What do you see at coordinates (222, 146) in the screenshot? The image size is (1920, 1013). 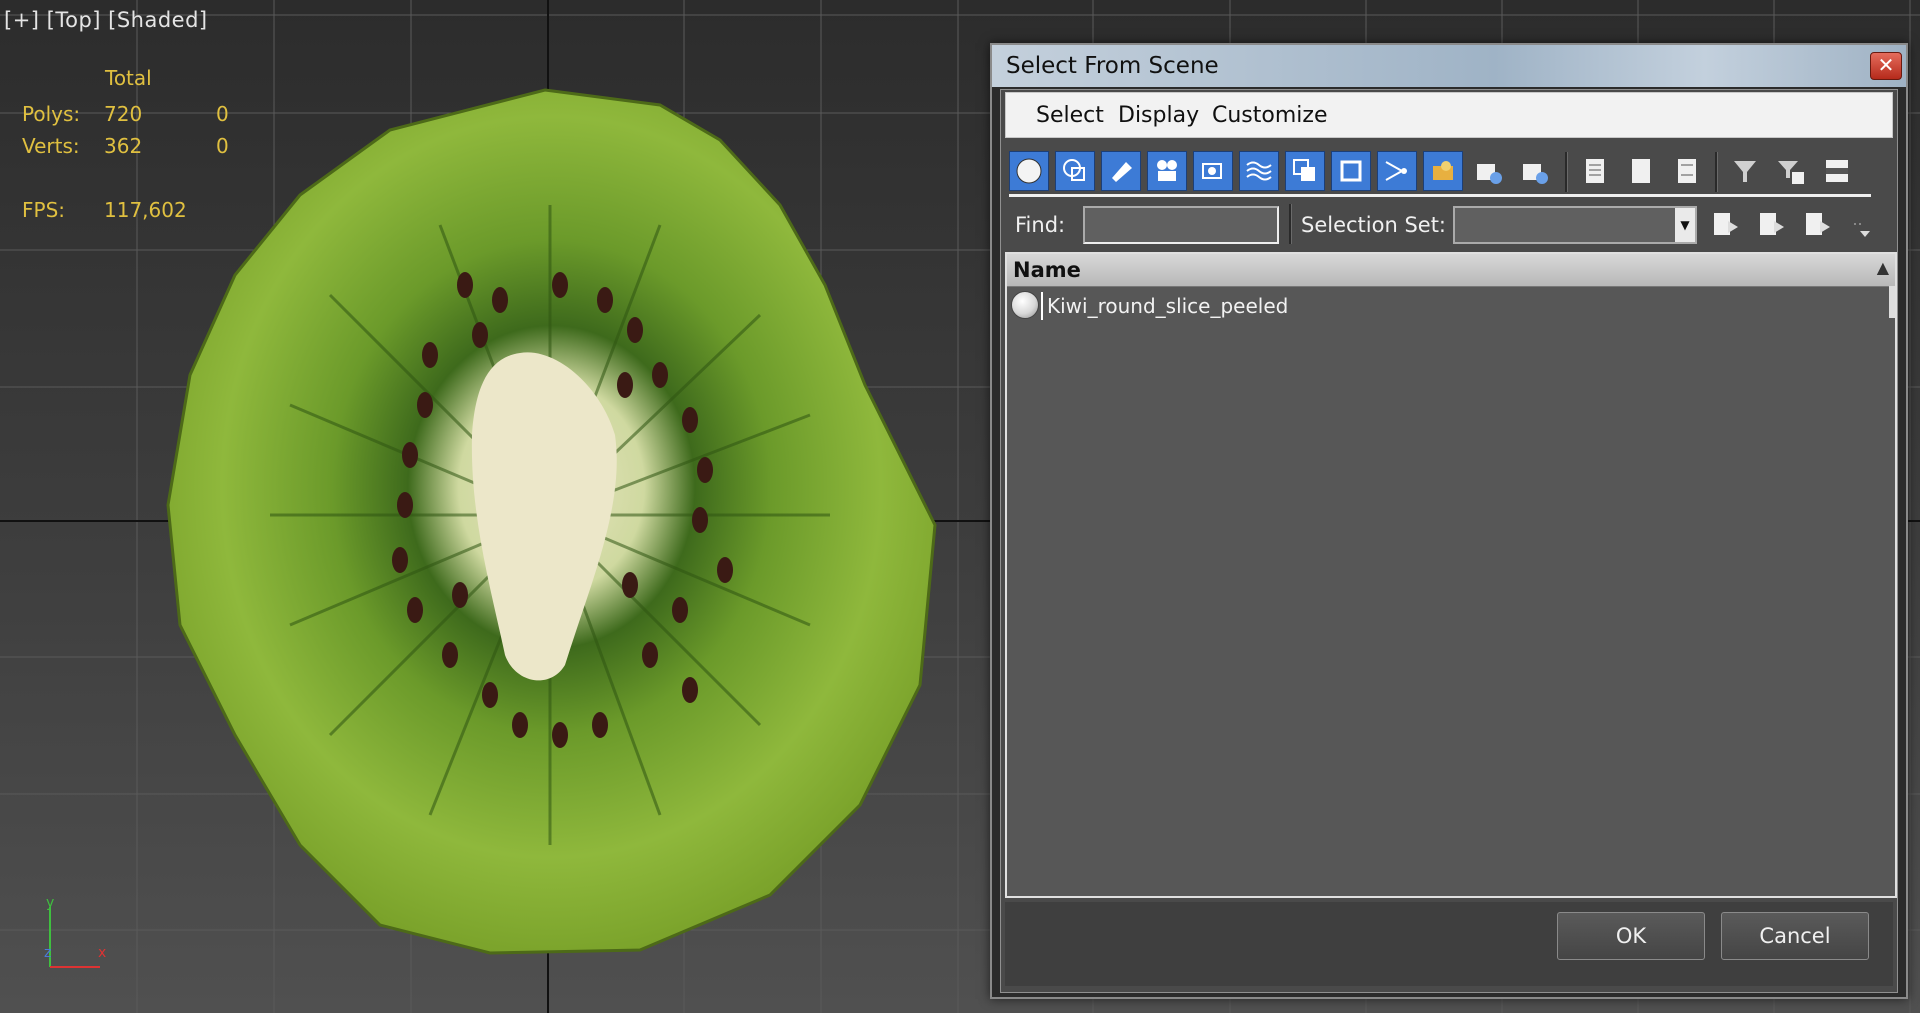 I see `stats-verts-selected: 0` at bounding box center [222, 146].